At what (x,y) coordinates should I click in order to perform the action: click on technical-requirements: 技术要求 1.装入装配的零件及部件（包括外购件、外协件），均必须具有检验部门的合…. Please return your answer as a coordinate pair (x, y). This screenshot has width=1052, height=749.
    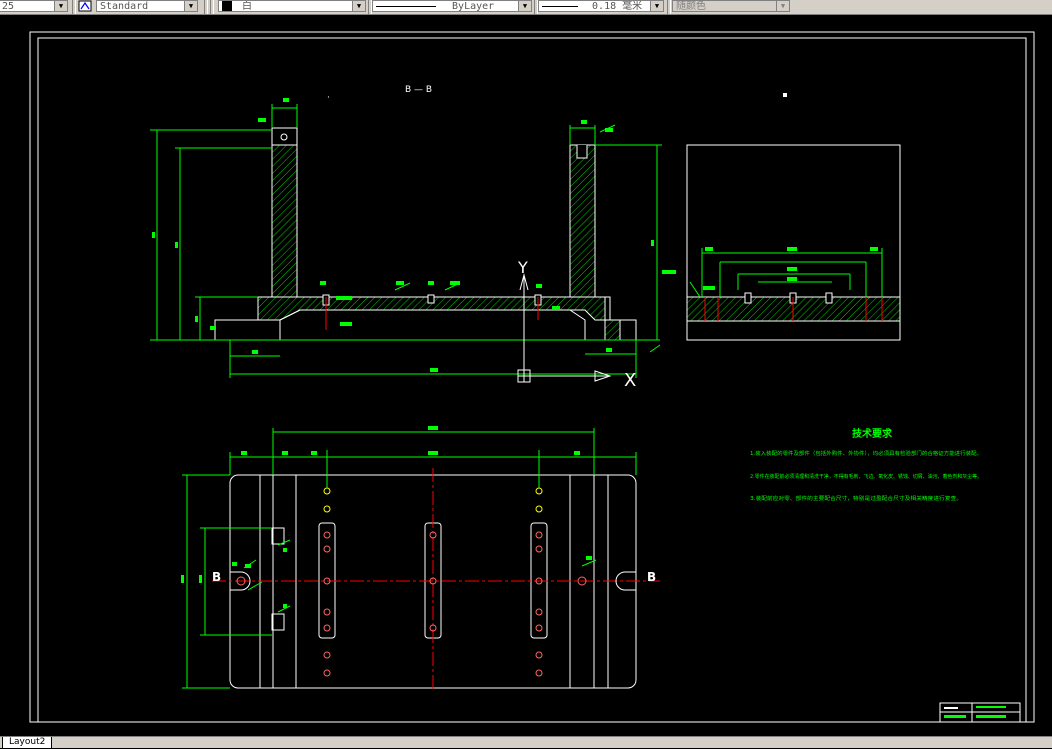
    Looking at the image, I should click on (866, 464).